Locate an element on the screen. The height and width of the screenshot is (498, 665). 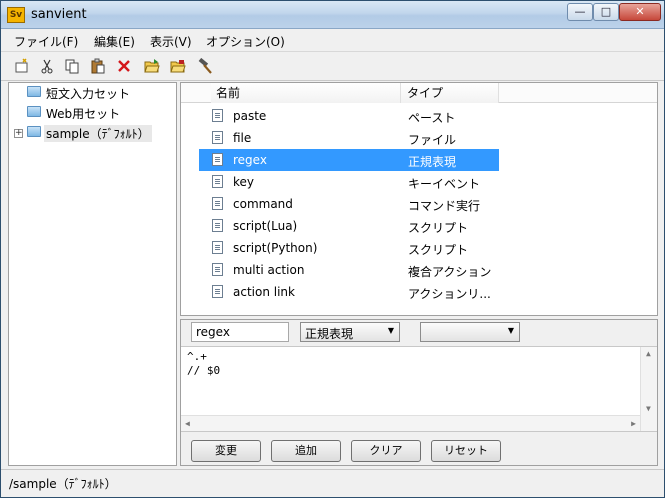
list-item: script(Python) スクリプト is located at coordinates (349, 248).